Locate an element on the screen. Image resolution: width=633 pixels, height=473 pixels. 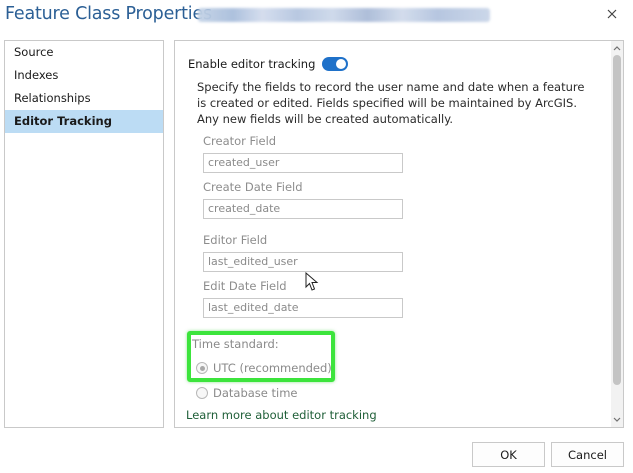
close-button is located at coordinates (612, 14).